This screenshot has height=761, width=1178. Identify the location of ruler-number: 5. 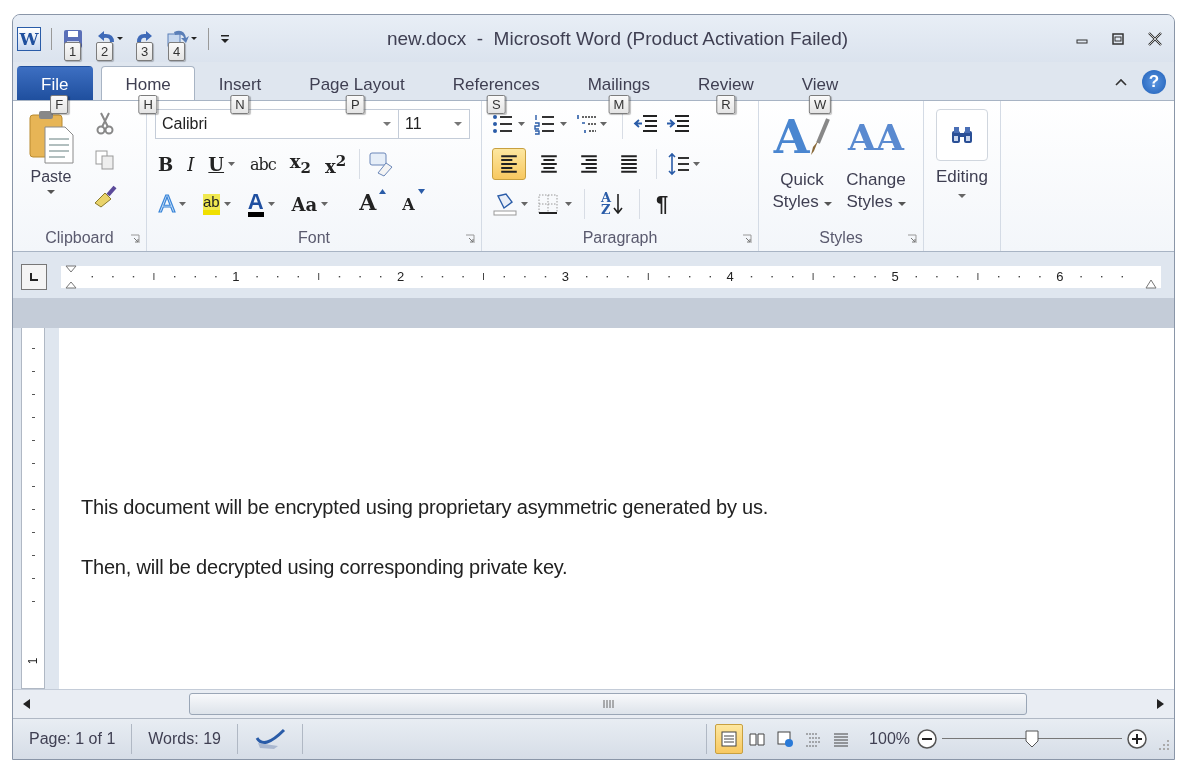
(895, 276).